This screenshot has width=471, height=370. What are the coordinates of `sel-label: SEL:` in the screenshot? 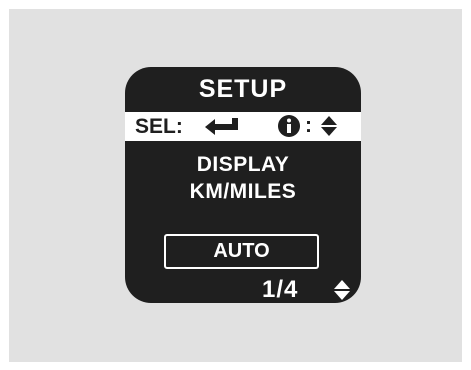 It's located at (159, 126).